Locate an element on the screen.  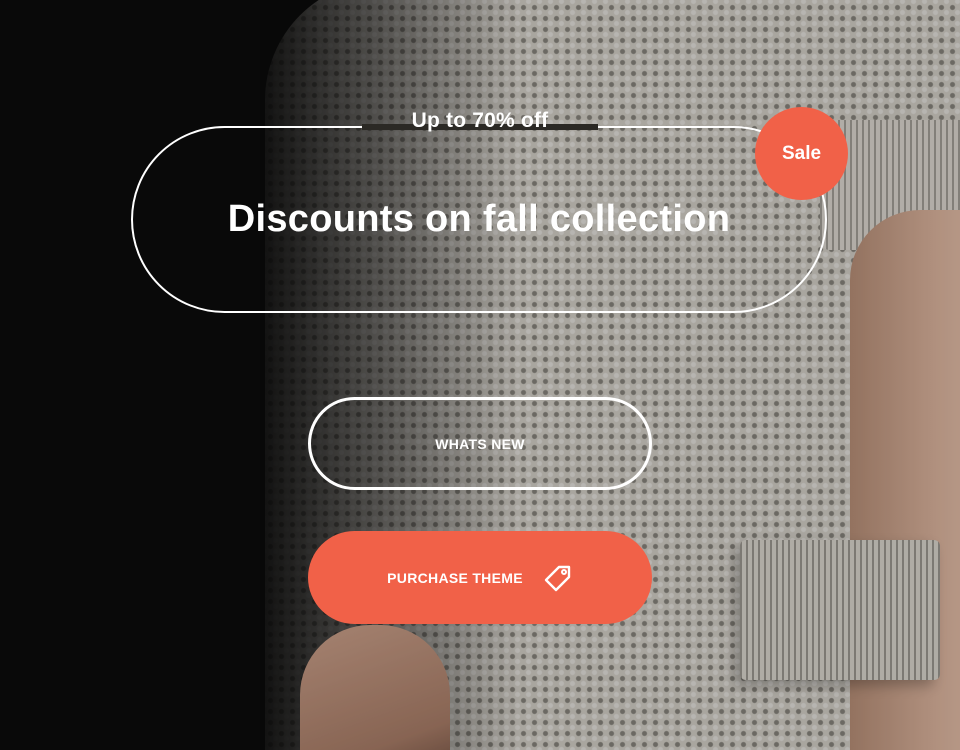
price-tag-icon is located at coordinates (558, 578).